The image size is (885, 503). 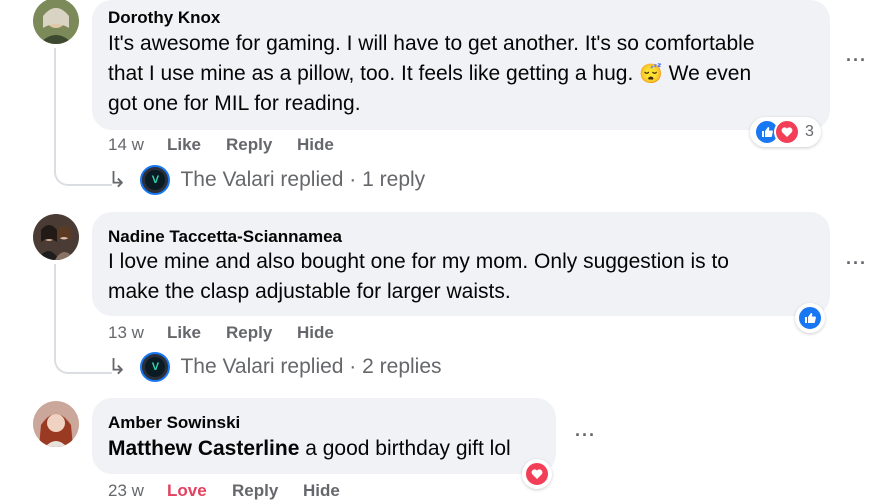 I want to click on view-replies-link: ↳ V The Valari replied · 1 reply, so click(x=266, y=180).